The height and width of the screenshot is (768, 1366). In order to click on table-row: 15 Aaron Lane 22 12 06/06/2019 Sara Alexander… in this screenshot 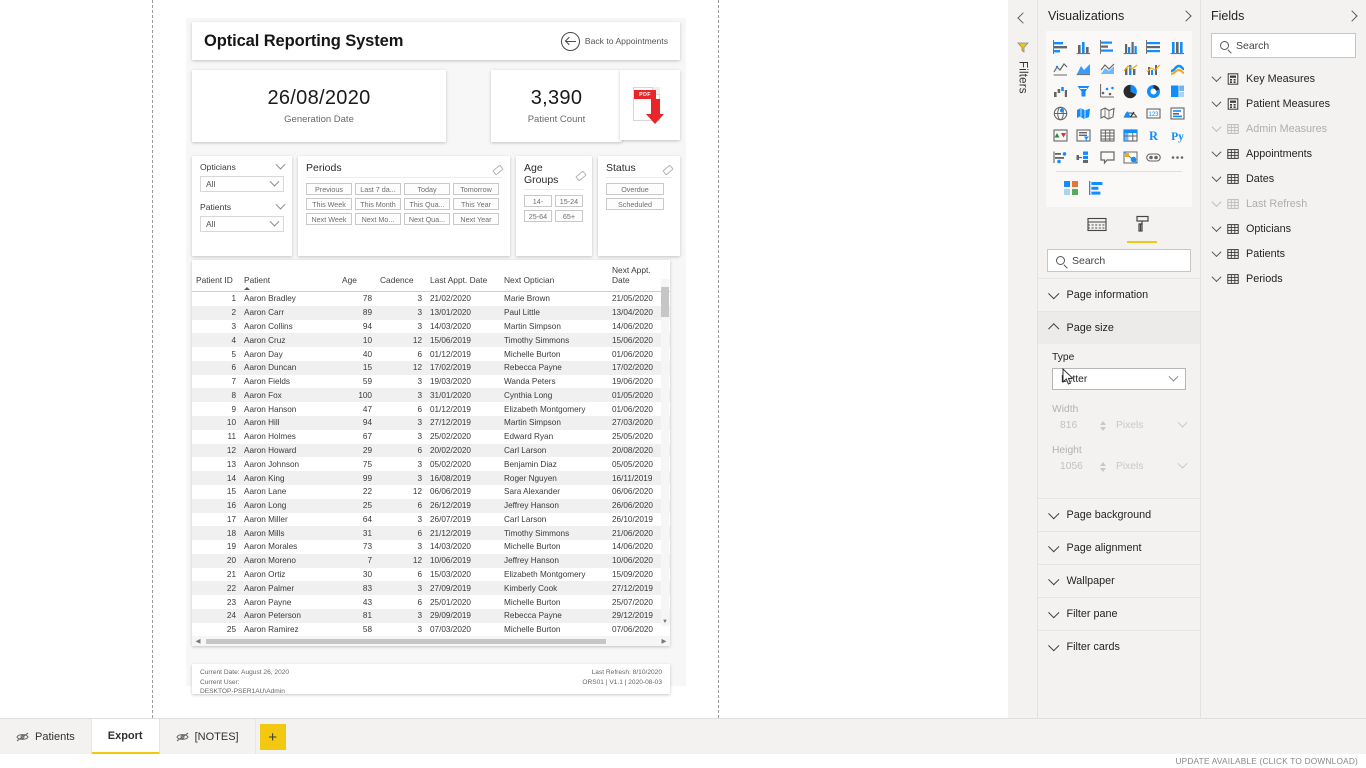, I will do `click(431, 492)`.